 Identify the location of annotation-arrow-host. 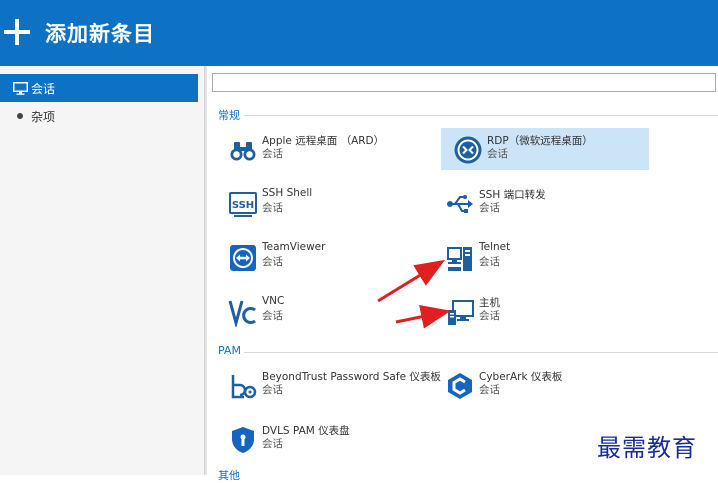
(423, 317).